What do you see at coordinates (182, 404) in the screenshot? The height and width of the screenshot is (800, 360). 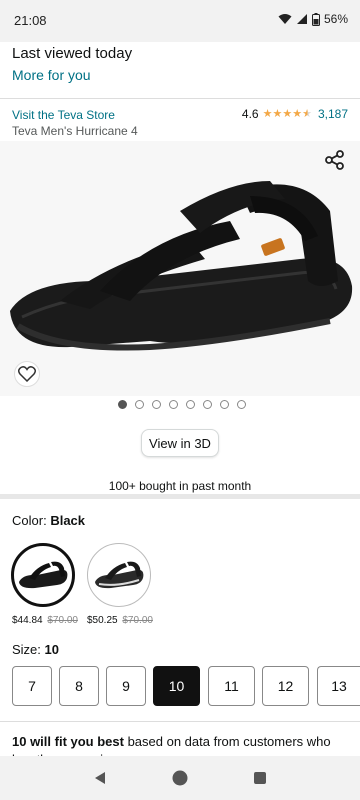 I see `carousel-indicator` at bounding box center [182, 404].